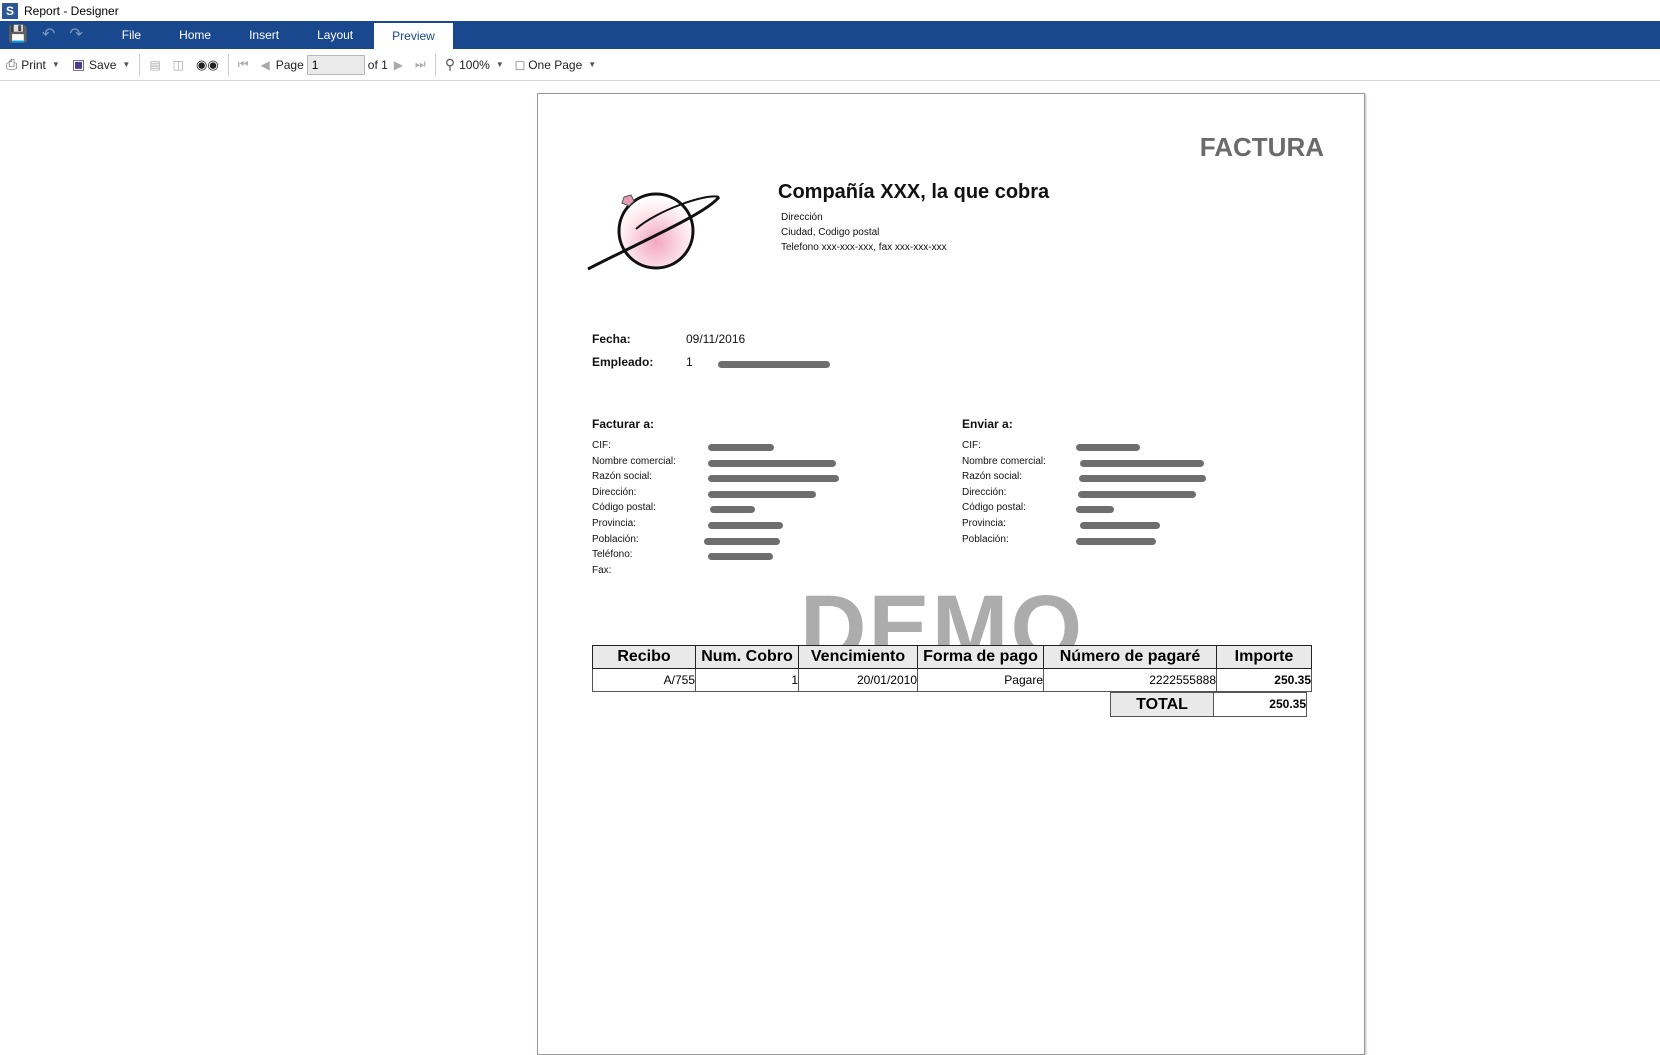  What do you see at coordinates (747, 680) in the screenshot?
I see `table-cell: 1` at bounding box center [747, 680].